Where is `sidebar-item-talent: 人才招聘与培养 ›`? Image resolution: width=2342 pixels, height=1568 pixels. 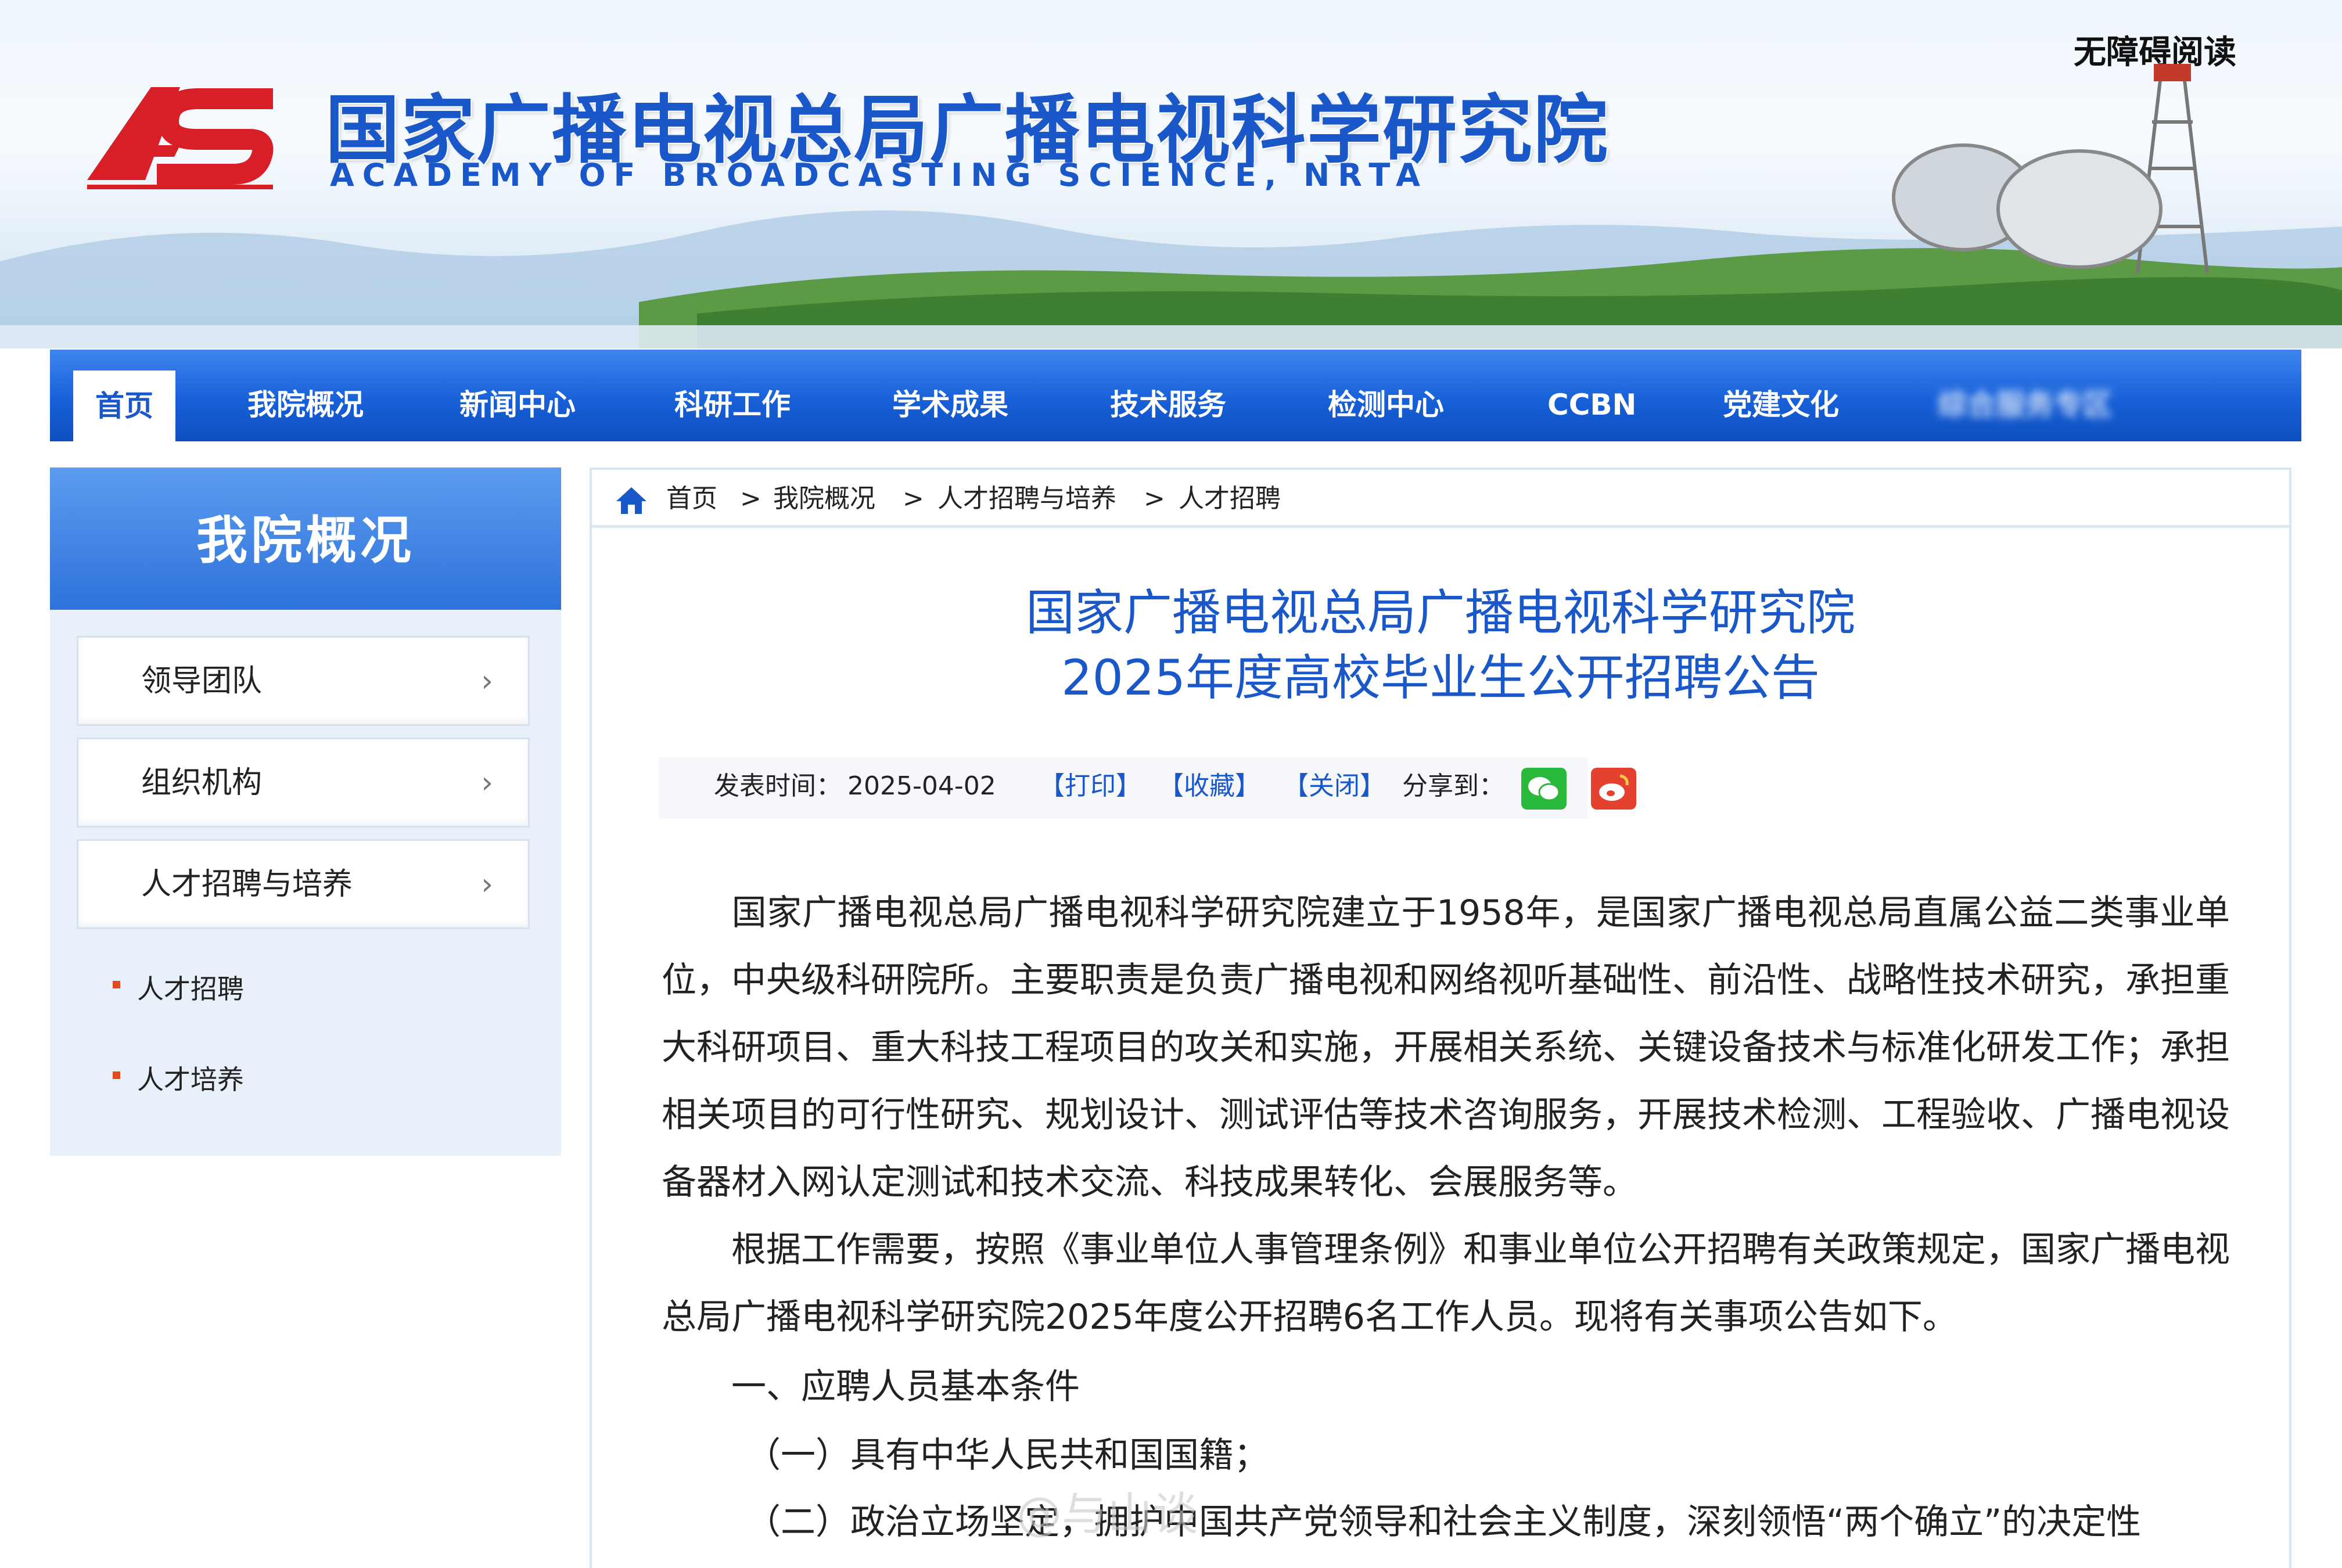
sidebar-item-talent: 人才招聘与培养 › is located at coordinates (303, 884).